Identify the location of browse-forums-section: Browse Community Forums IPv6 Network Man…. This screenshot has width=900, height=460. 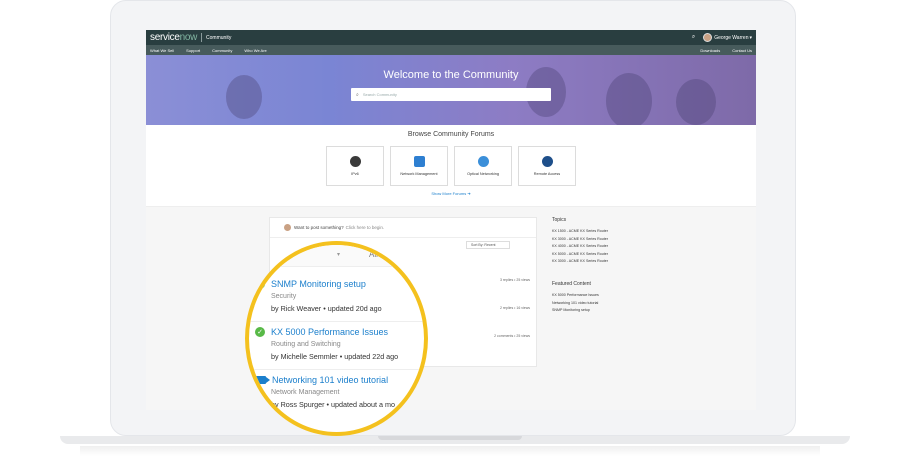
(451, 166).